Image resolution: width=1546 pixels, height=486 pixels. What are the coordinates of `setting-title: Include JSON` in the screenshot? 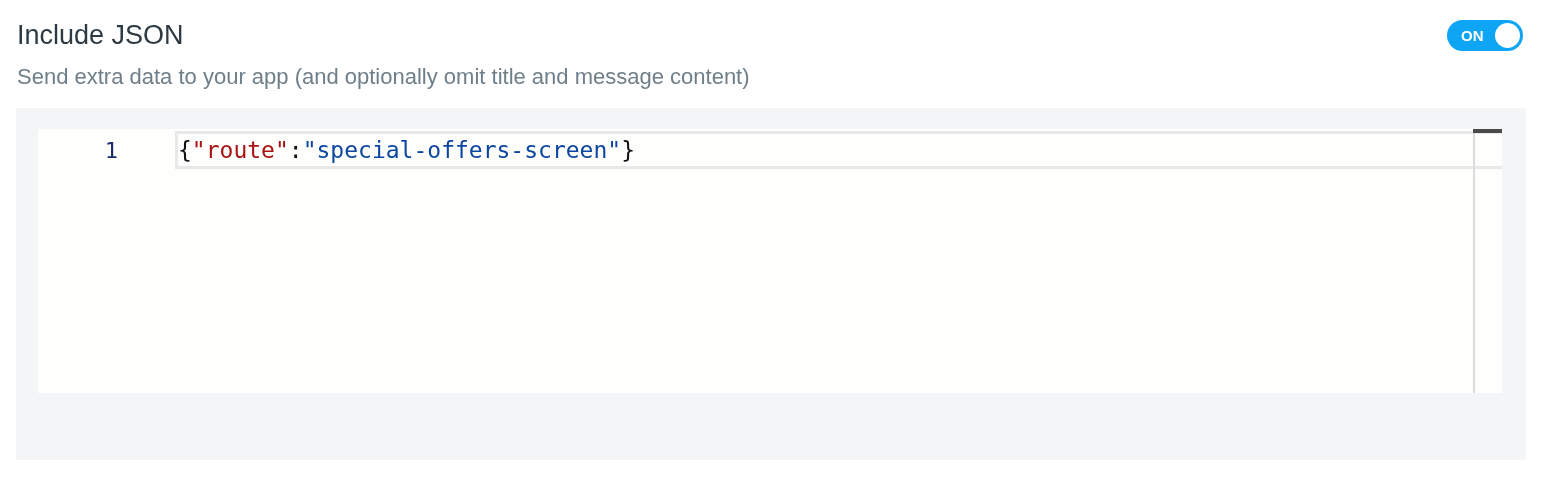 It's located at (100, 35).